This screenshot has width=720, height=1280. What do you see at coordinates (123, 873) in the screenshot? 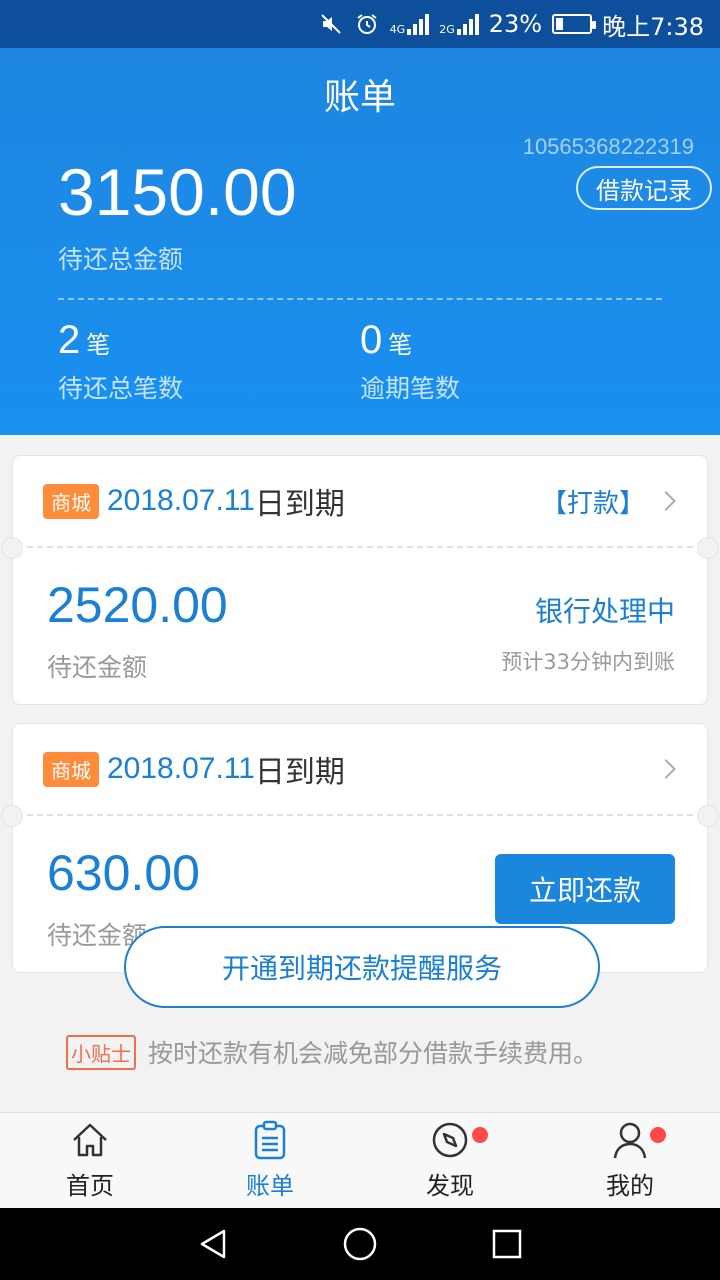
I see `bill-amount: 630.00` at bounding box center [123, 873].